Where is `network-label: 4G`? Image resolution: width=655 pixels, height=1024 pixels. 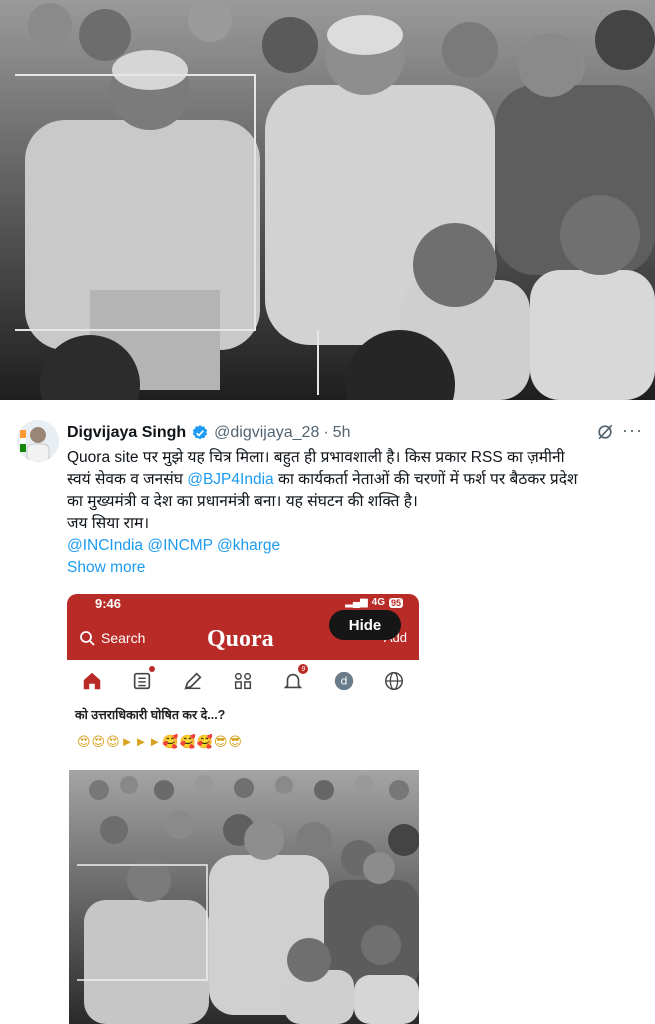
network-label: 4G is located at coordinates (378, 602).